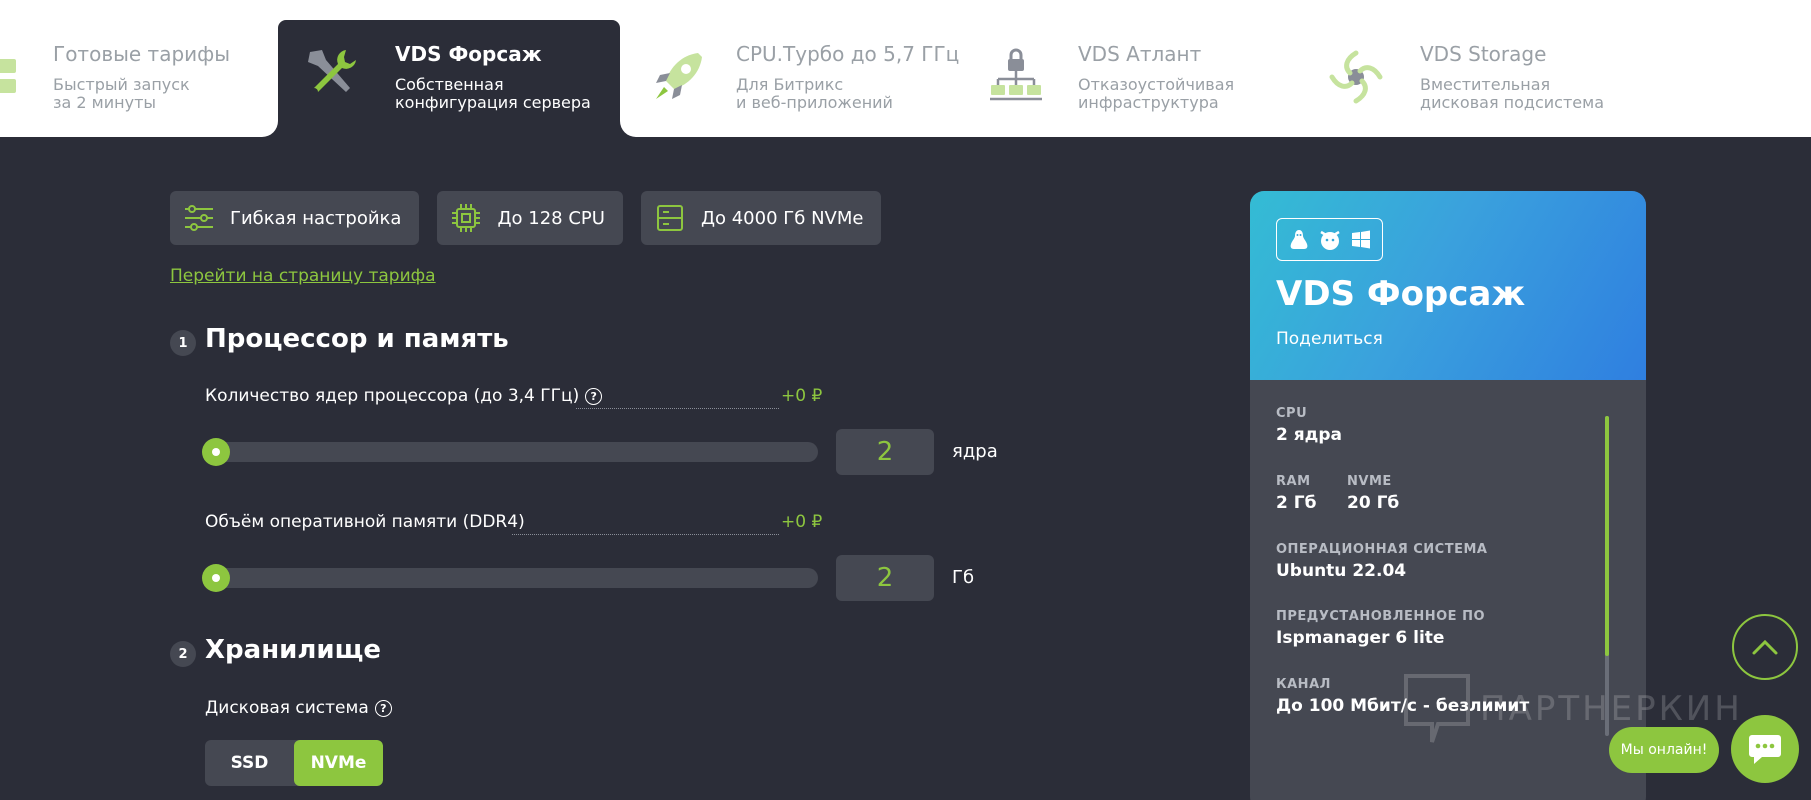 The height and width of the screenshot is (800, 1811). What do you see at coordinates (1296, 503) in the screenshot?
I see `spec-value: 2 Гб` at bounding box center [1296, 503].